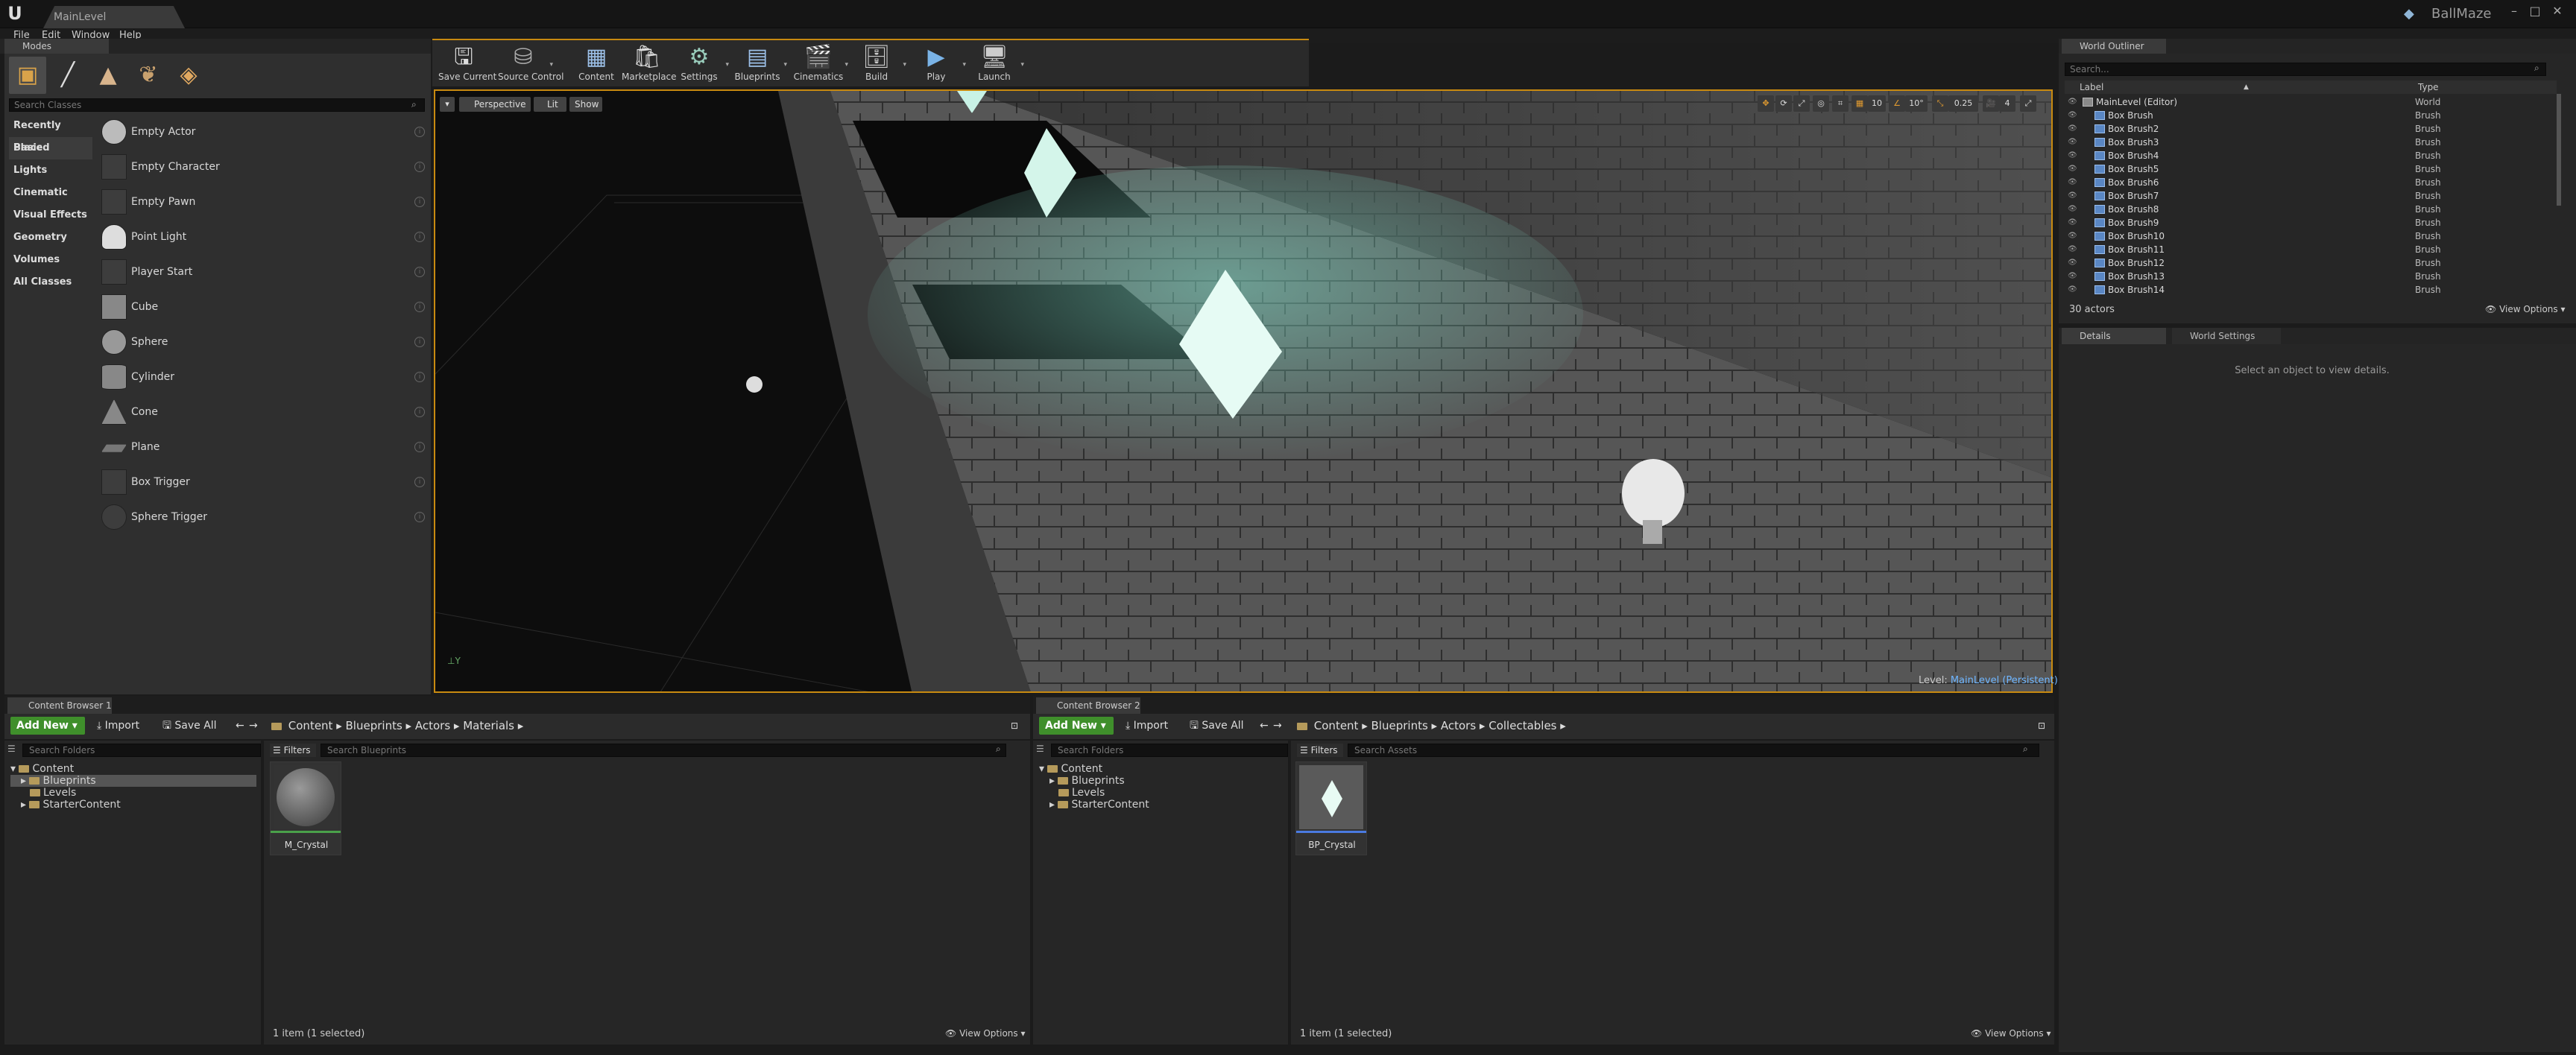 The width and height of the screenshot is (2576, 1055). I want to click on breadcrumb-materials: Materials, so click(488, 725).